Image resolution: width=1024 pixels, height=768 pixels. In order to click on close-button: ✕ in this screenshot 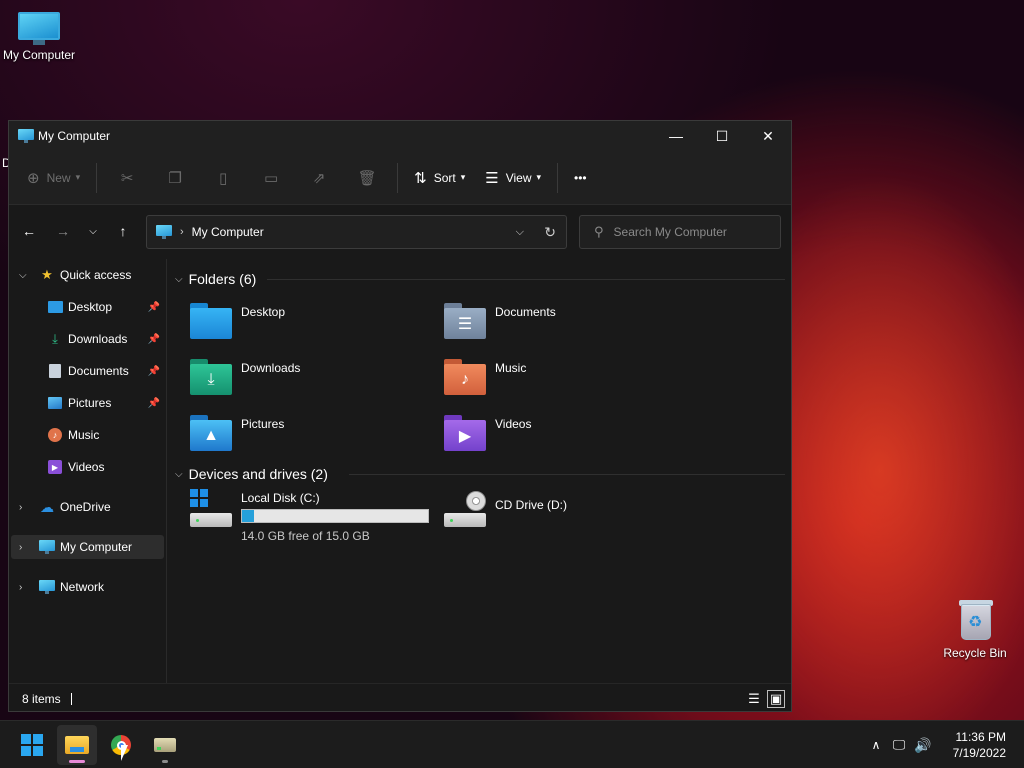, I will do `click(768, 136)`.